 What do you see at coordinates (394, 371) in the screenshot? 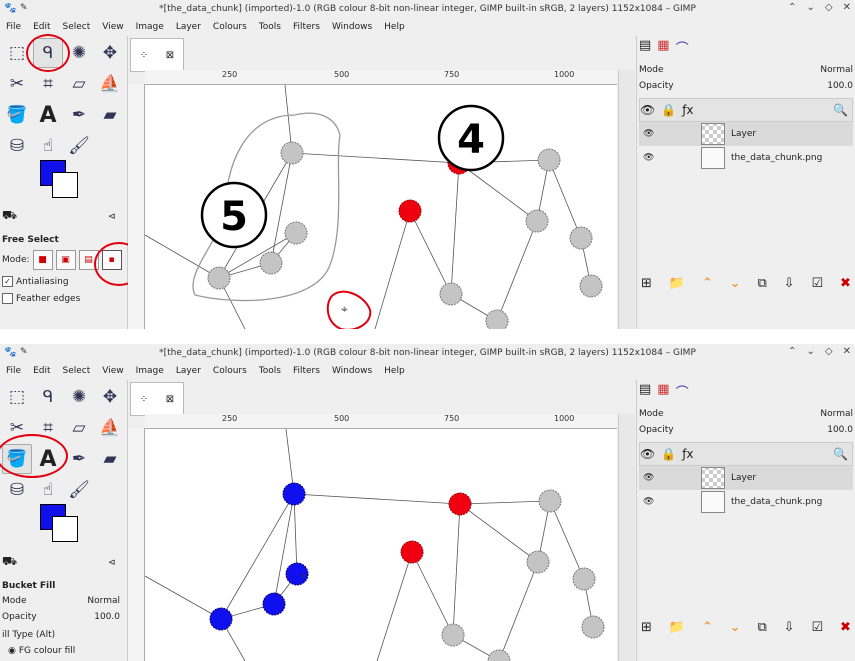
I see `menu-help: Help` at bounding box center [394, 371].